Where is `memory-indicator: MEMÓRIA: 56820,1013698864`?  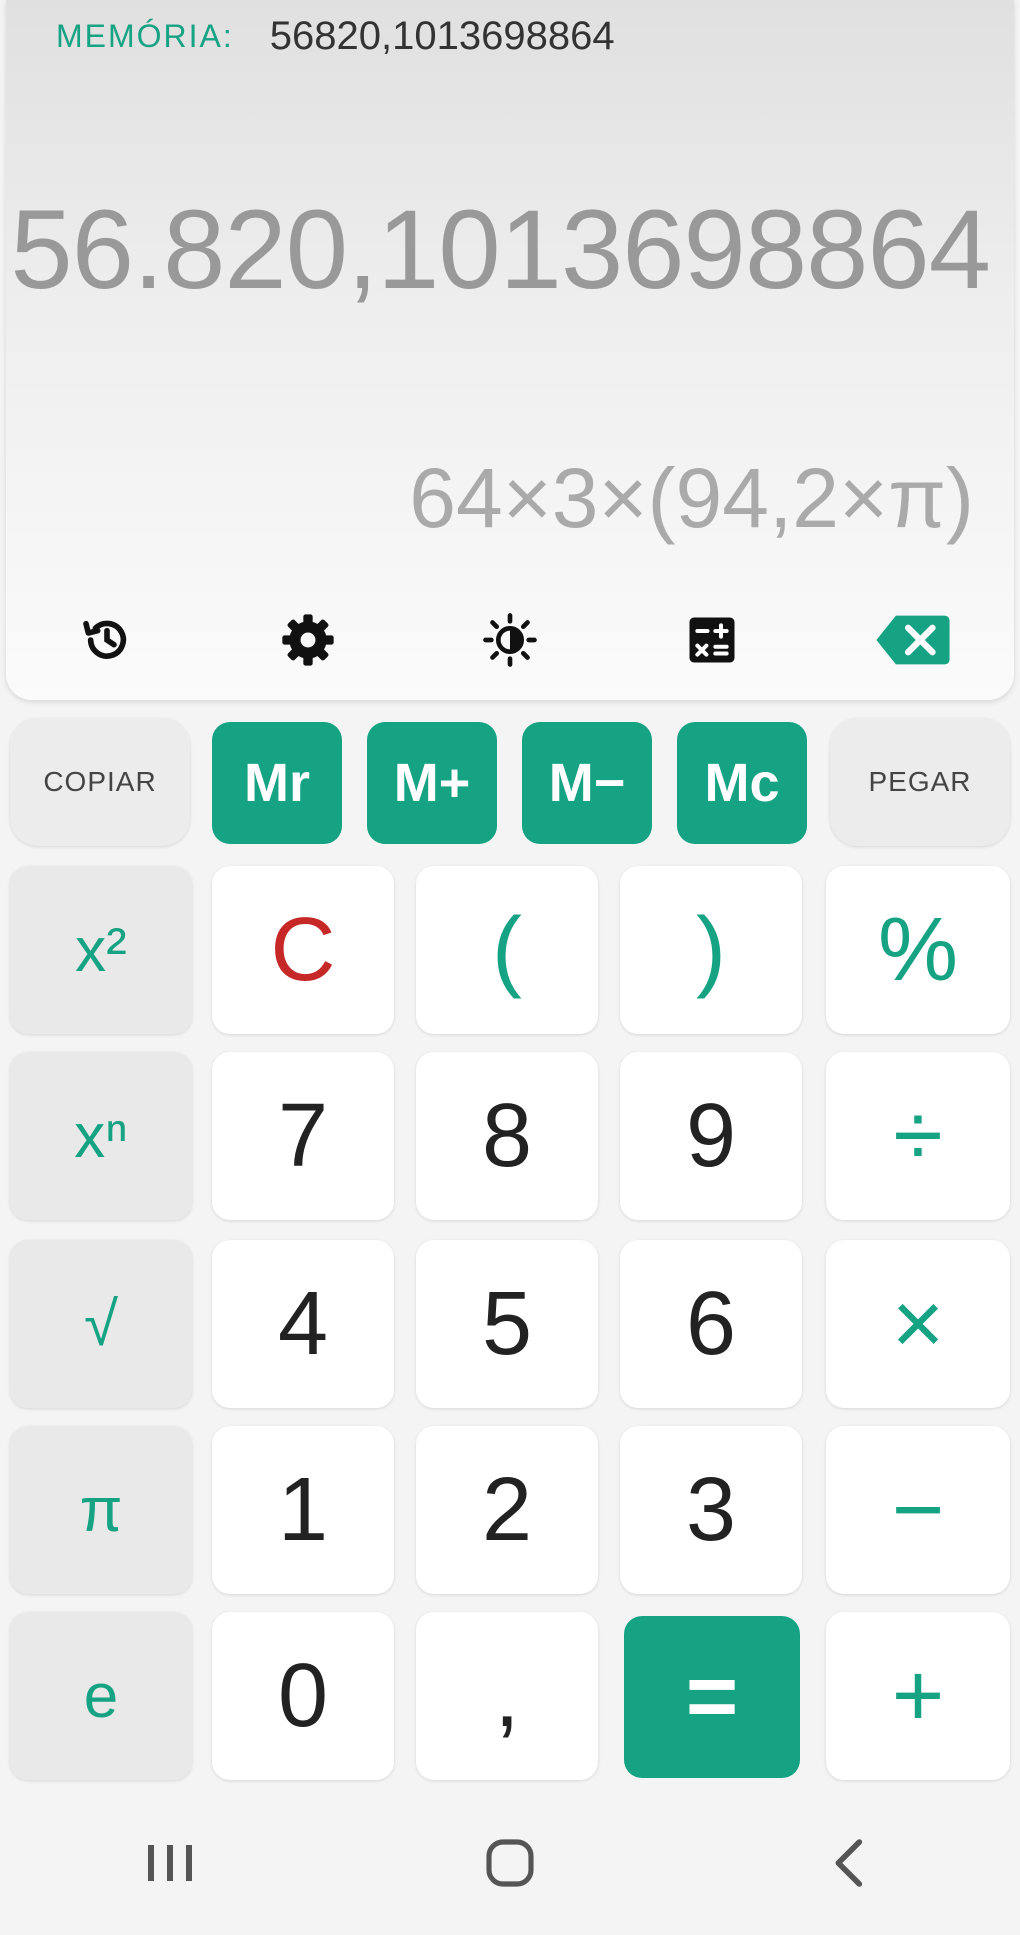
memory-indicator: MEMÓRIA: 56820,1013698864 is located at coordinates (335, 36).